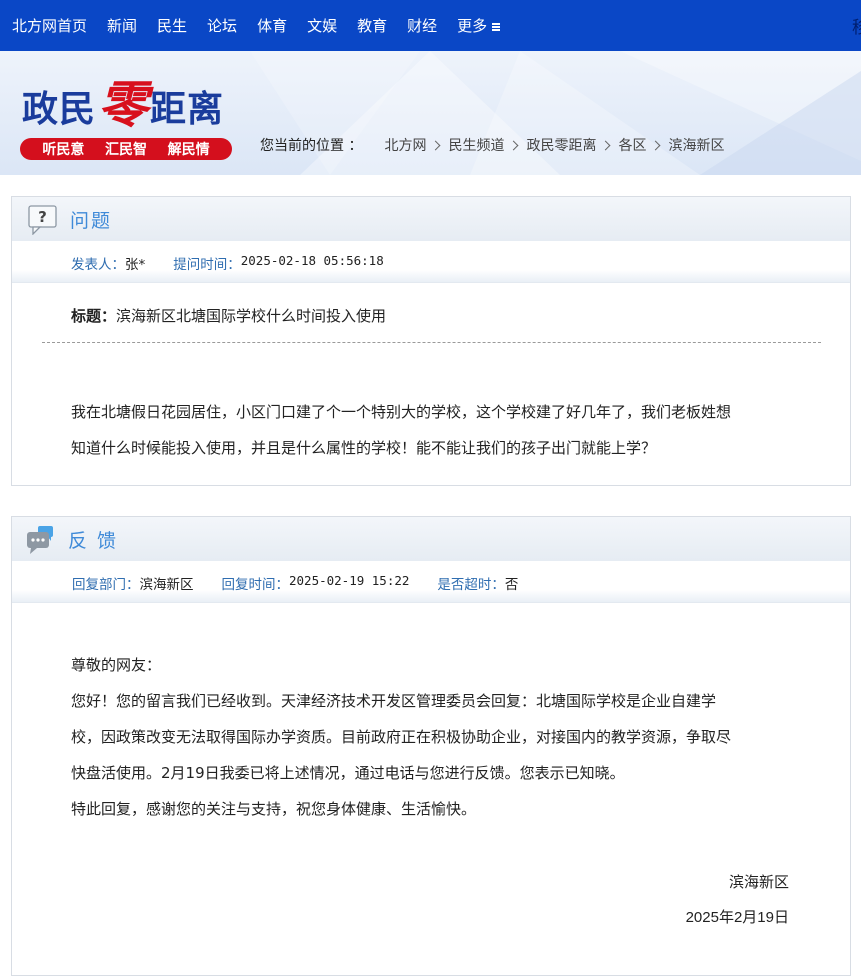 Image resolution: width=861 pixels, height=976 pixels. What do you see at coordinates (255, 585) in the screenshot?
I see `reply-time-label: 回复时间：` at bounding box center [255, 585].